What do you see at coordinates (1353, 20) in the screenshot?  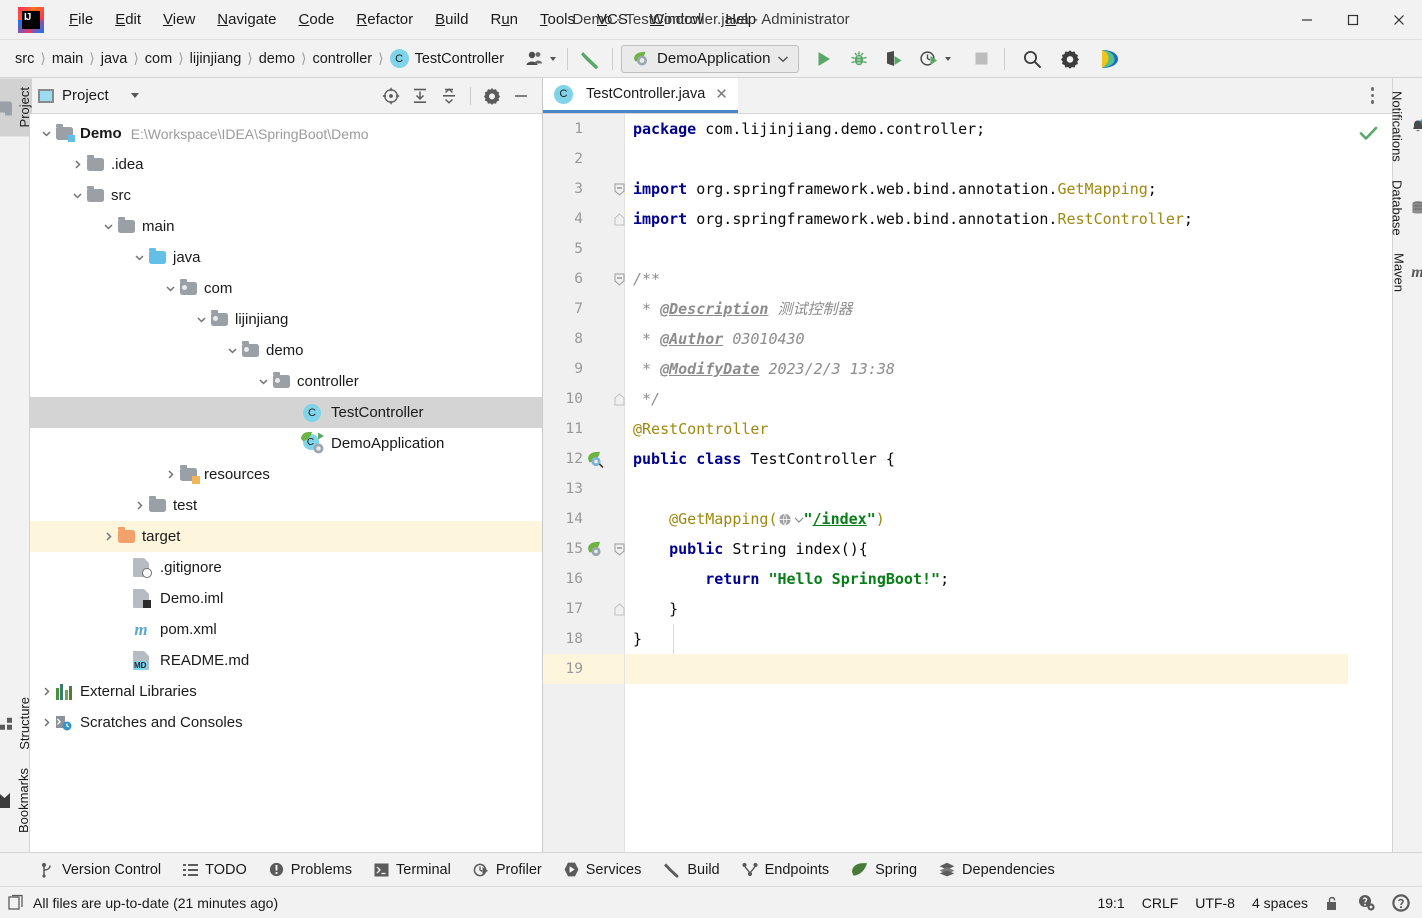 I see `maximize-button` at bounding box center [1353, 20].